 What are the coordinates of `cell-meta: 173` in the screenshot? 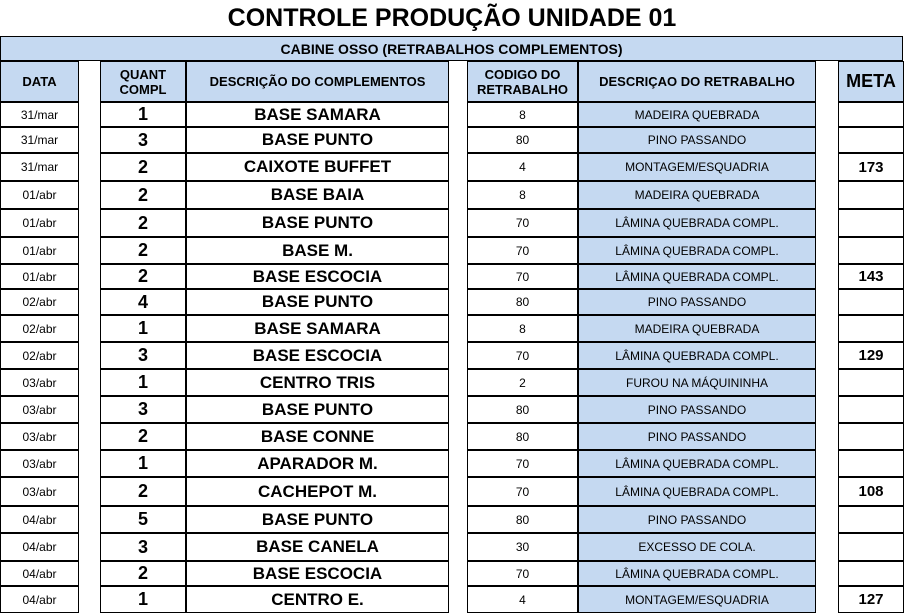 It's located at (871, 167).